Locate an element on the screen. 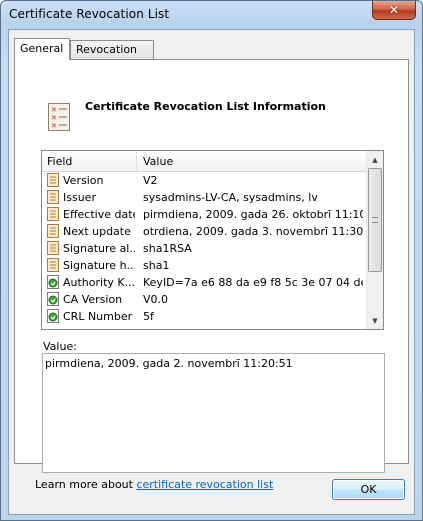 The height and width of the screenshot is (521, 423). column-header-field: Field is located at coordinates (59, 161).